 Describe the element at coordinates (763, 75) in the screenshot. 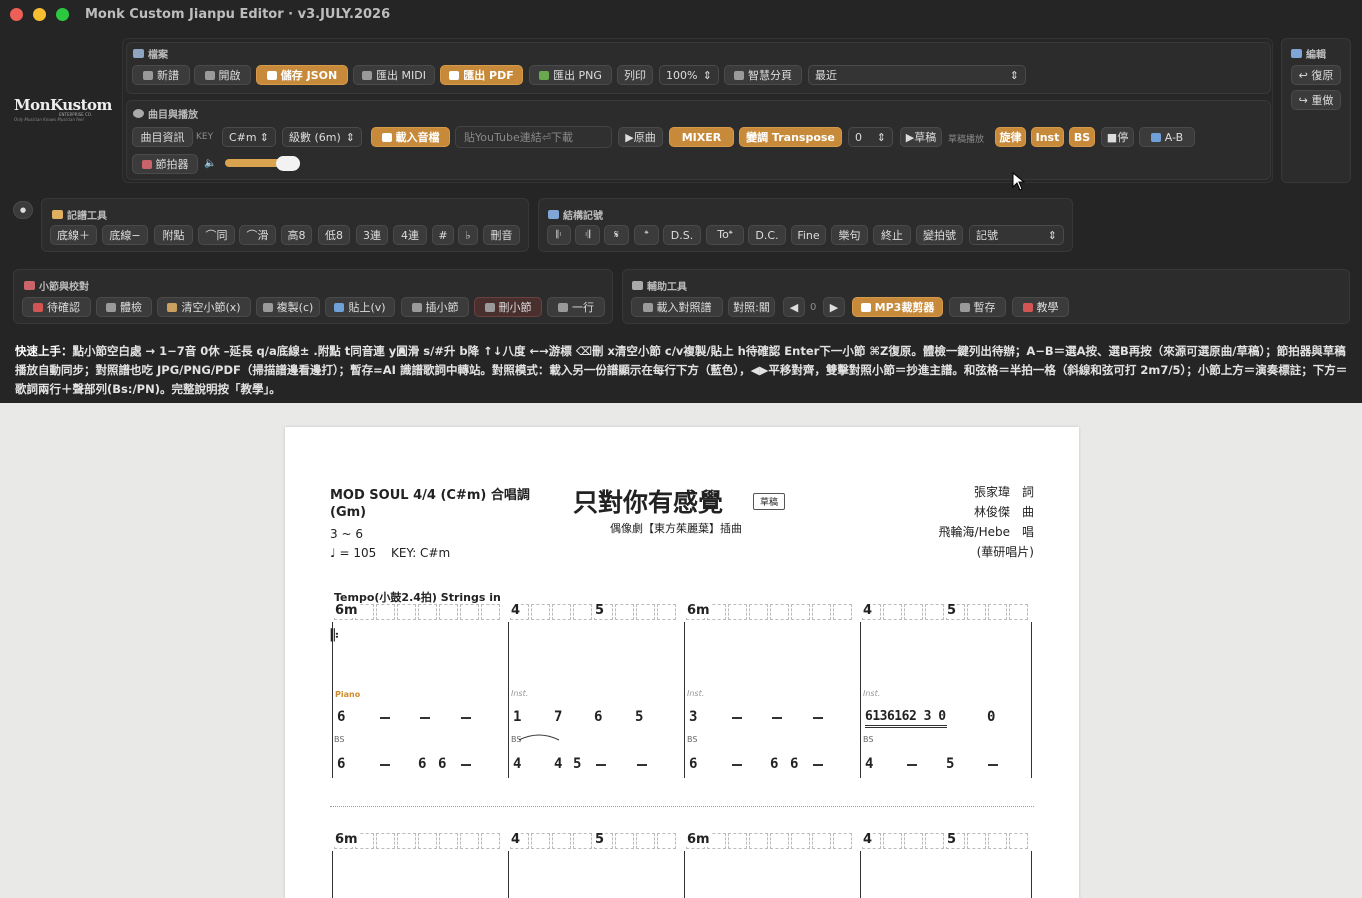

I see `smart-page-button: 智慧分頁` at that location.